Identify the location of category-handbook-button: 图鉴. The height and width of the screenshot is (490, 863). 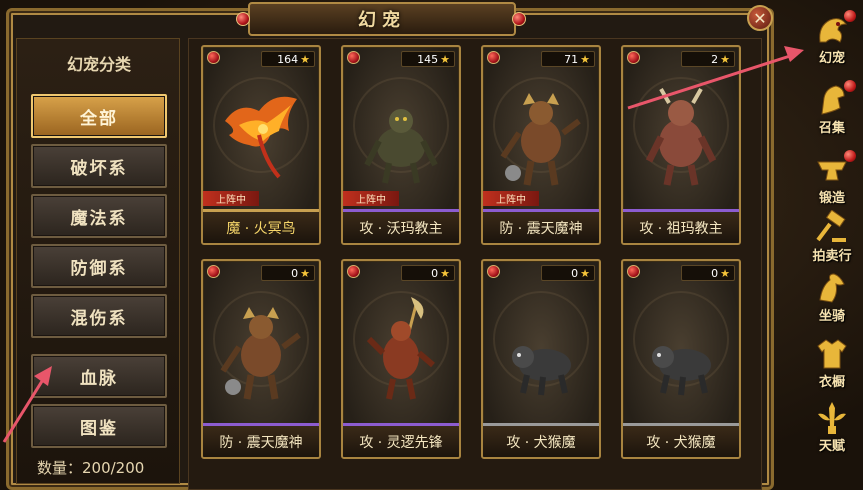
(99, 426).